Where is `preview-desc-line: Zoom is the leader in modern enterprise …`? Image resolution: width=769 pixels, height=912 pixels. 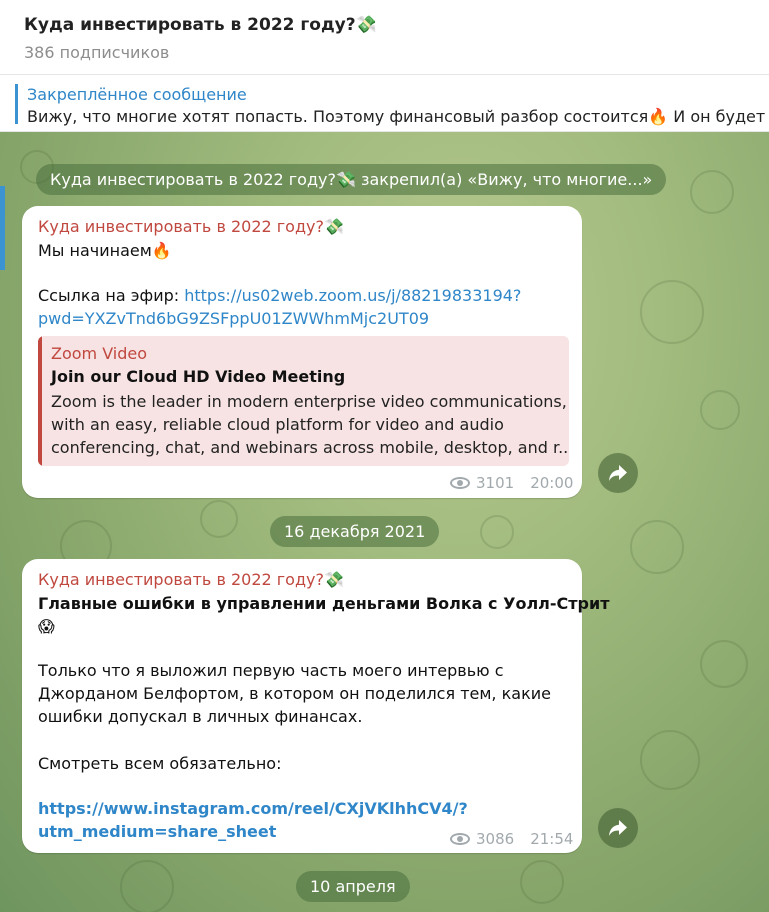
preview-desc-line: Zoom is the leader in modern enterprise … is located at coordinates (309, 401).